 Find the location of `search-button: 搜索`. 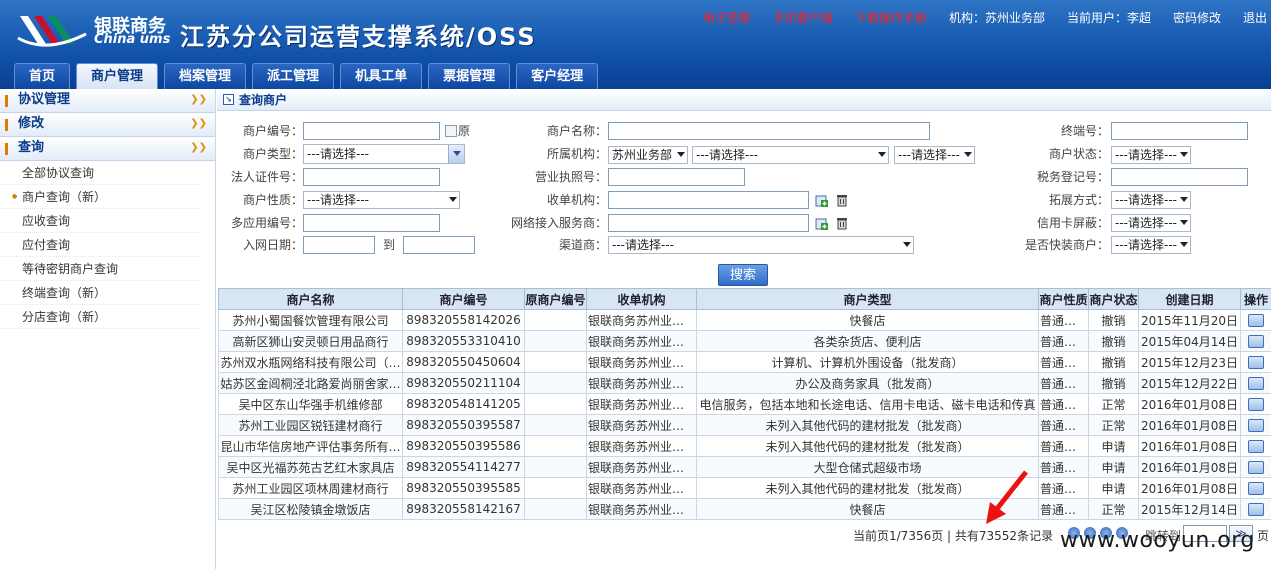

search-button: 搜索 is located at coordinates (743, 275).